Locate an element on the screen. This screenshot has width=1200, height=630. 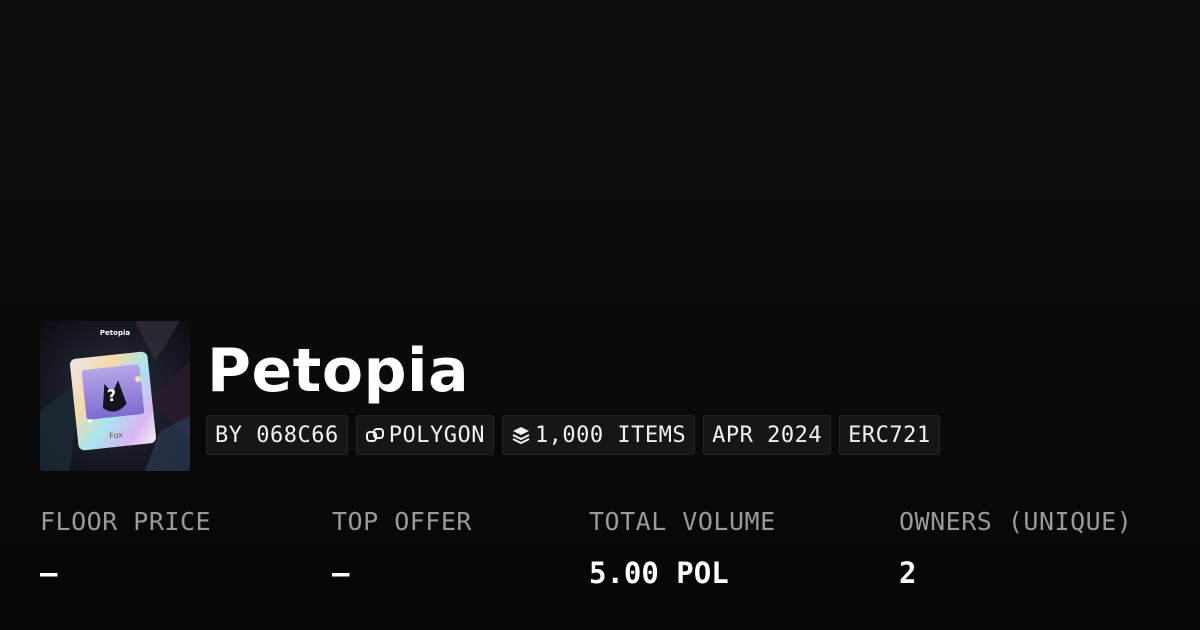
svg-text: Petopia is located at coordinates (115, 333).